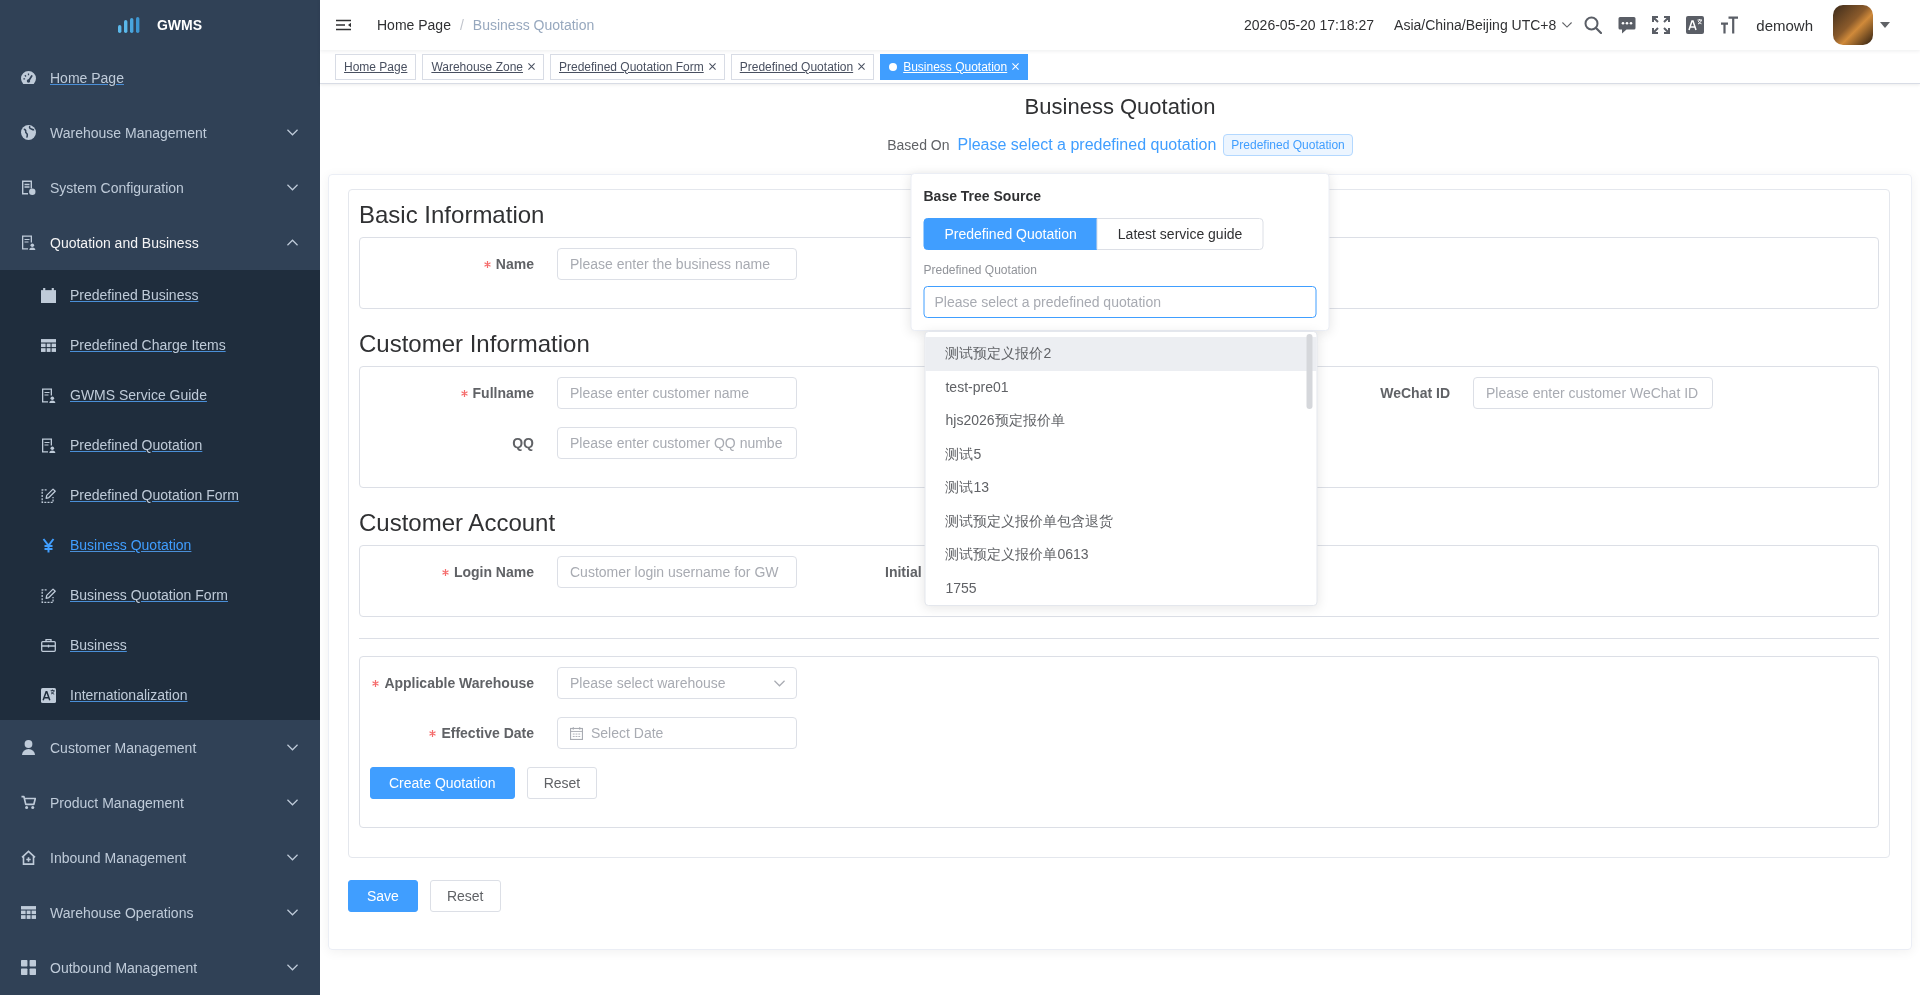 Image resolution: width=1920 pixels, height=995 pixels. What do you see at coordinates (414, 25) in the screenshot?
I see `breadcrumb-link: Home Page` at bounding box center [414, 25].